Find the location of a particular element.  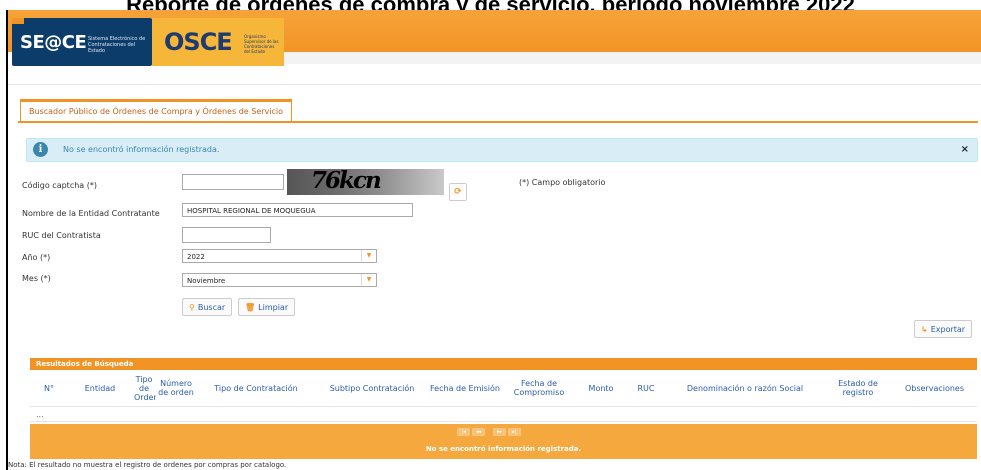

info-icon: i is located at coordinates (40, 149).